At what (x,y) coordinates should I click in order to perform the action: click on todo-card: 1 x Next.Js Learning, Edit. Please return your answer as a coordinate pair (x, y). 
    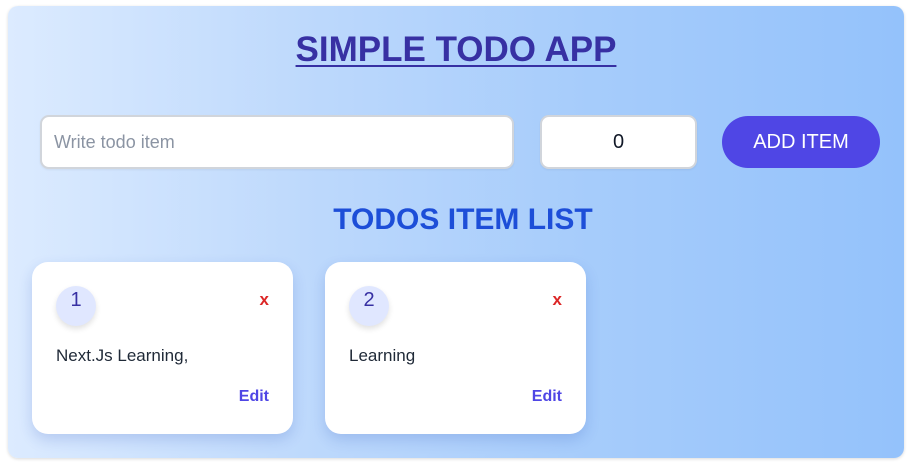
    Looking at the image, I should click on (162, 348).